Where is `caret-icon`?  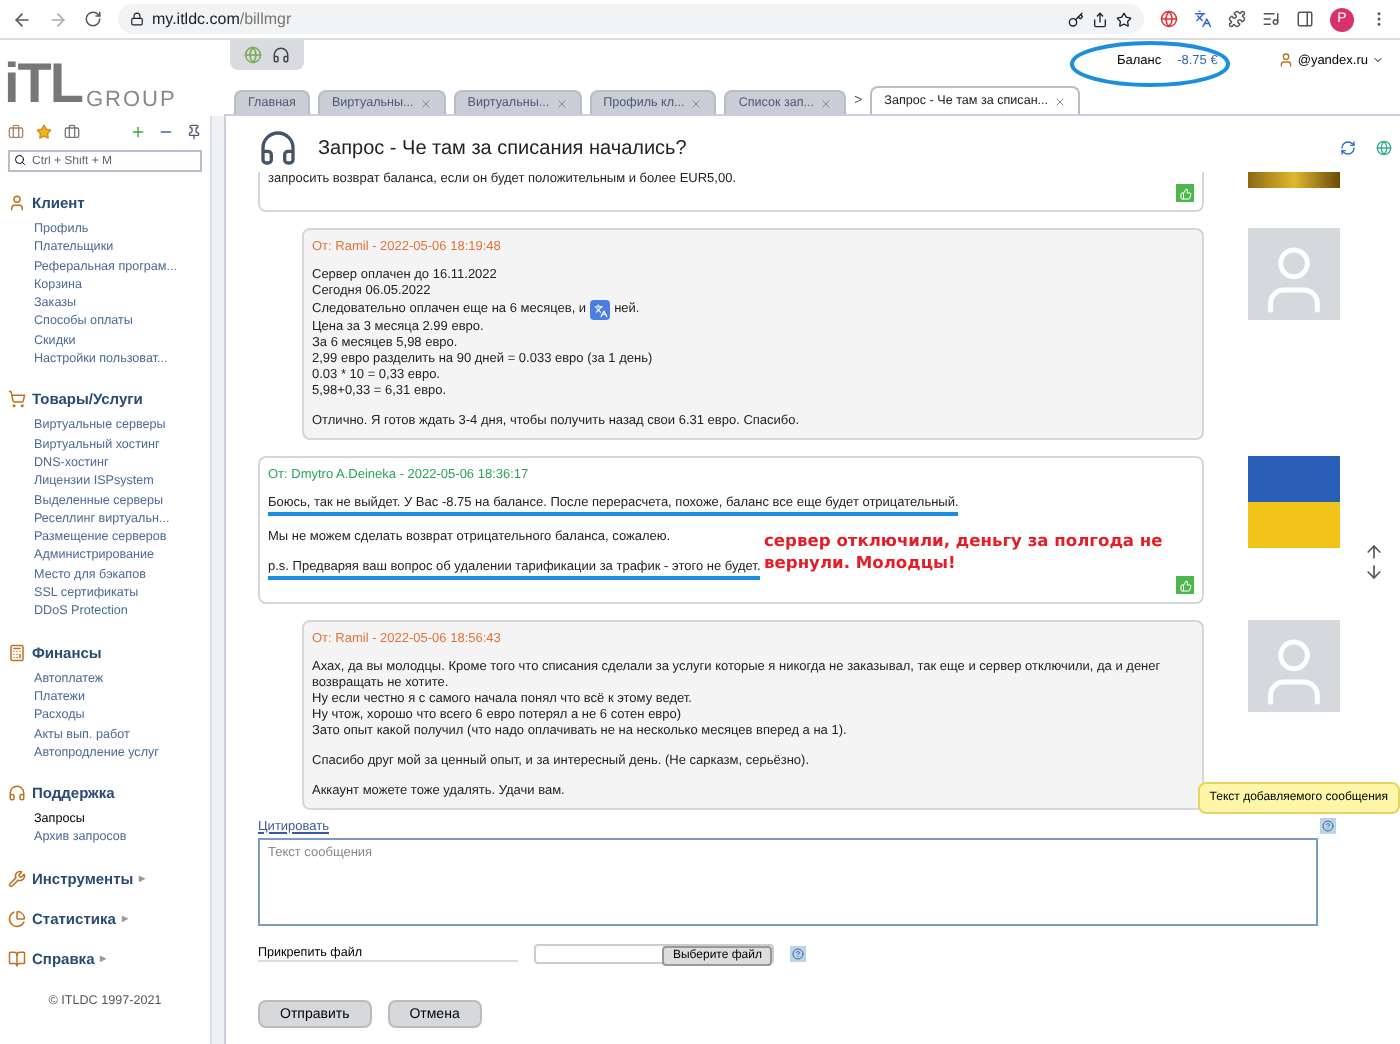
caret-icon is located at coordinates (1378, 60).